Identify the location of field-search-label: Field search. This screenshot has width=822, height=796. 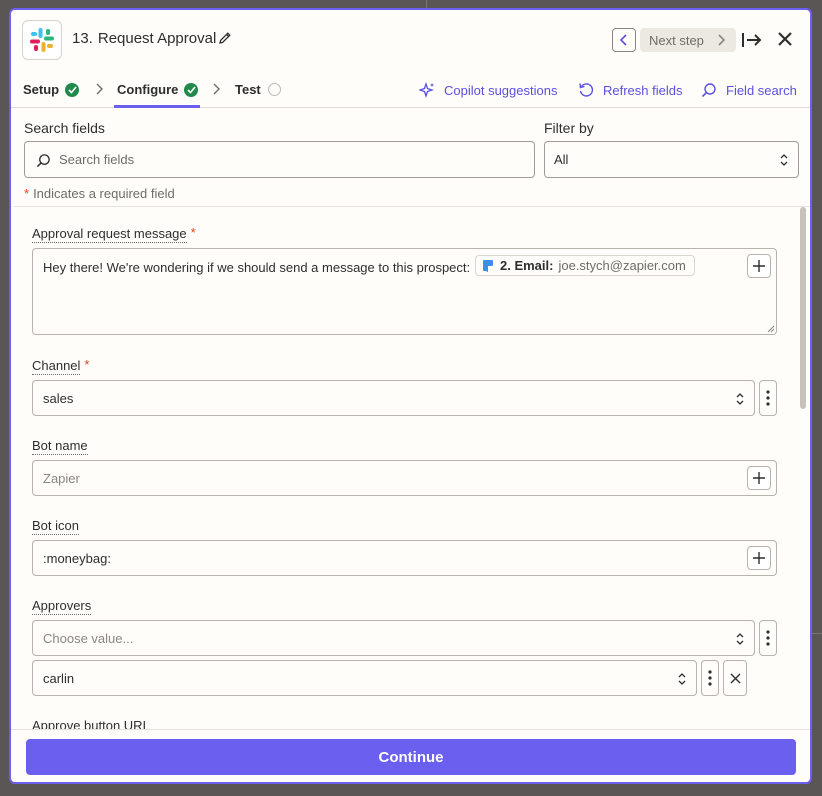
(761, 90).